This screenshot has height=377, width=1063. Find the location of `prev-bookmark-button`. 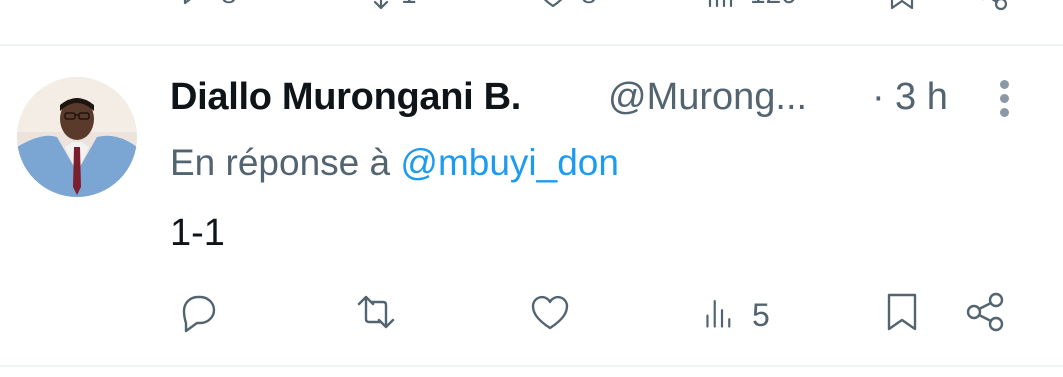

prev-bookmark-button is located at coordinates (902, 8).